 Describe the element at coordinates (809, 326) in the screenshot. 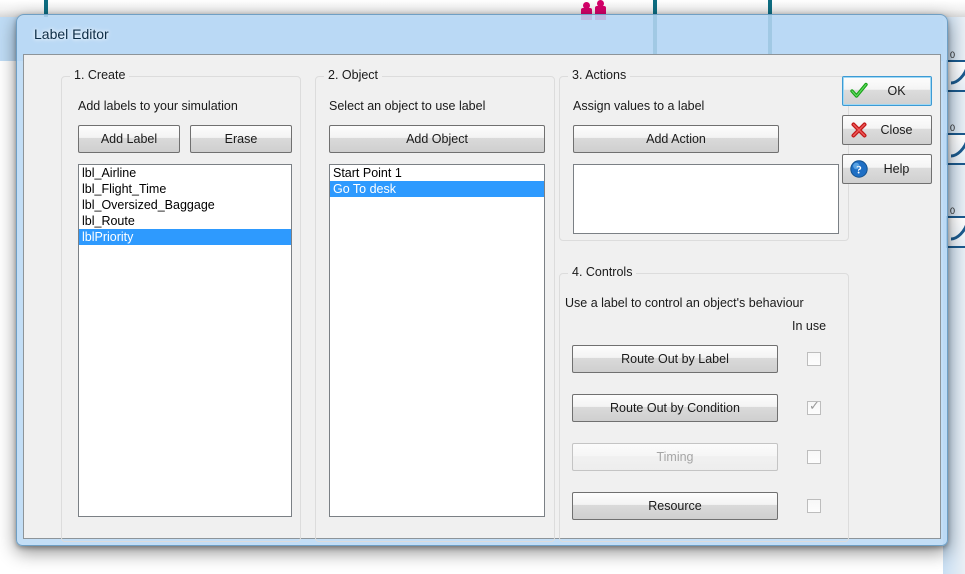

I see `in-use-column-header: In use` at that location.